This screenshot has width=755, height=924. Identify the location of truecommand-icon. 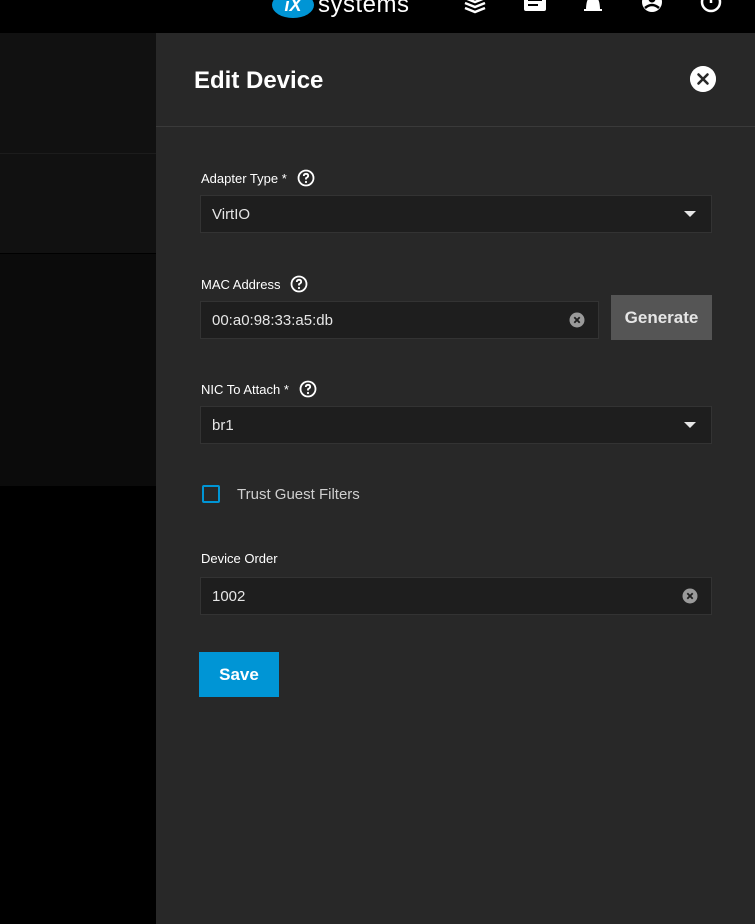
(475, 8).